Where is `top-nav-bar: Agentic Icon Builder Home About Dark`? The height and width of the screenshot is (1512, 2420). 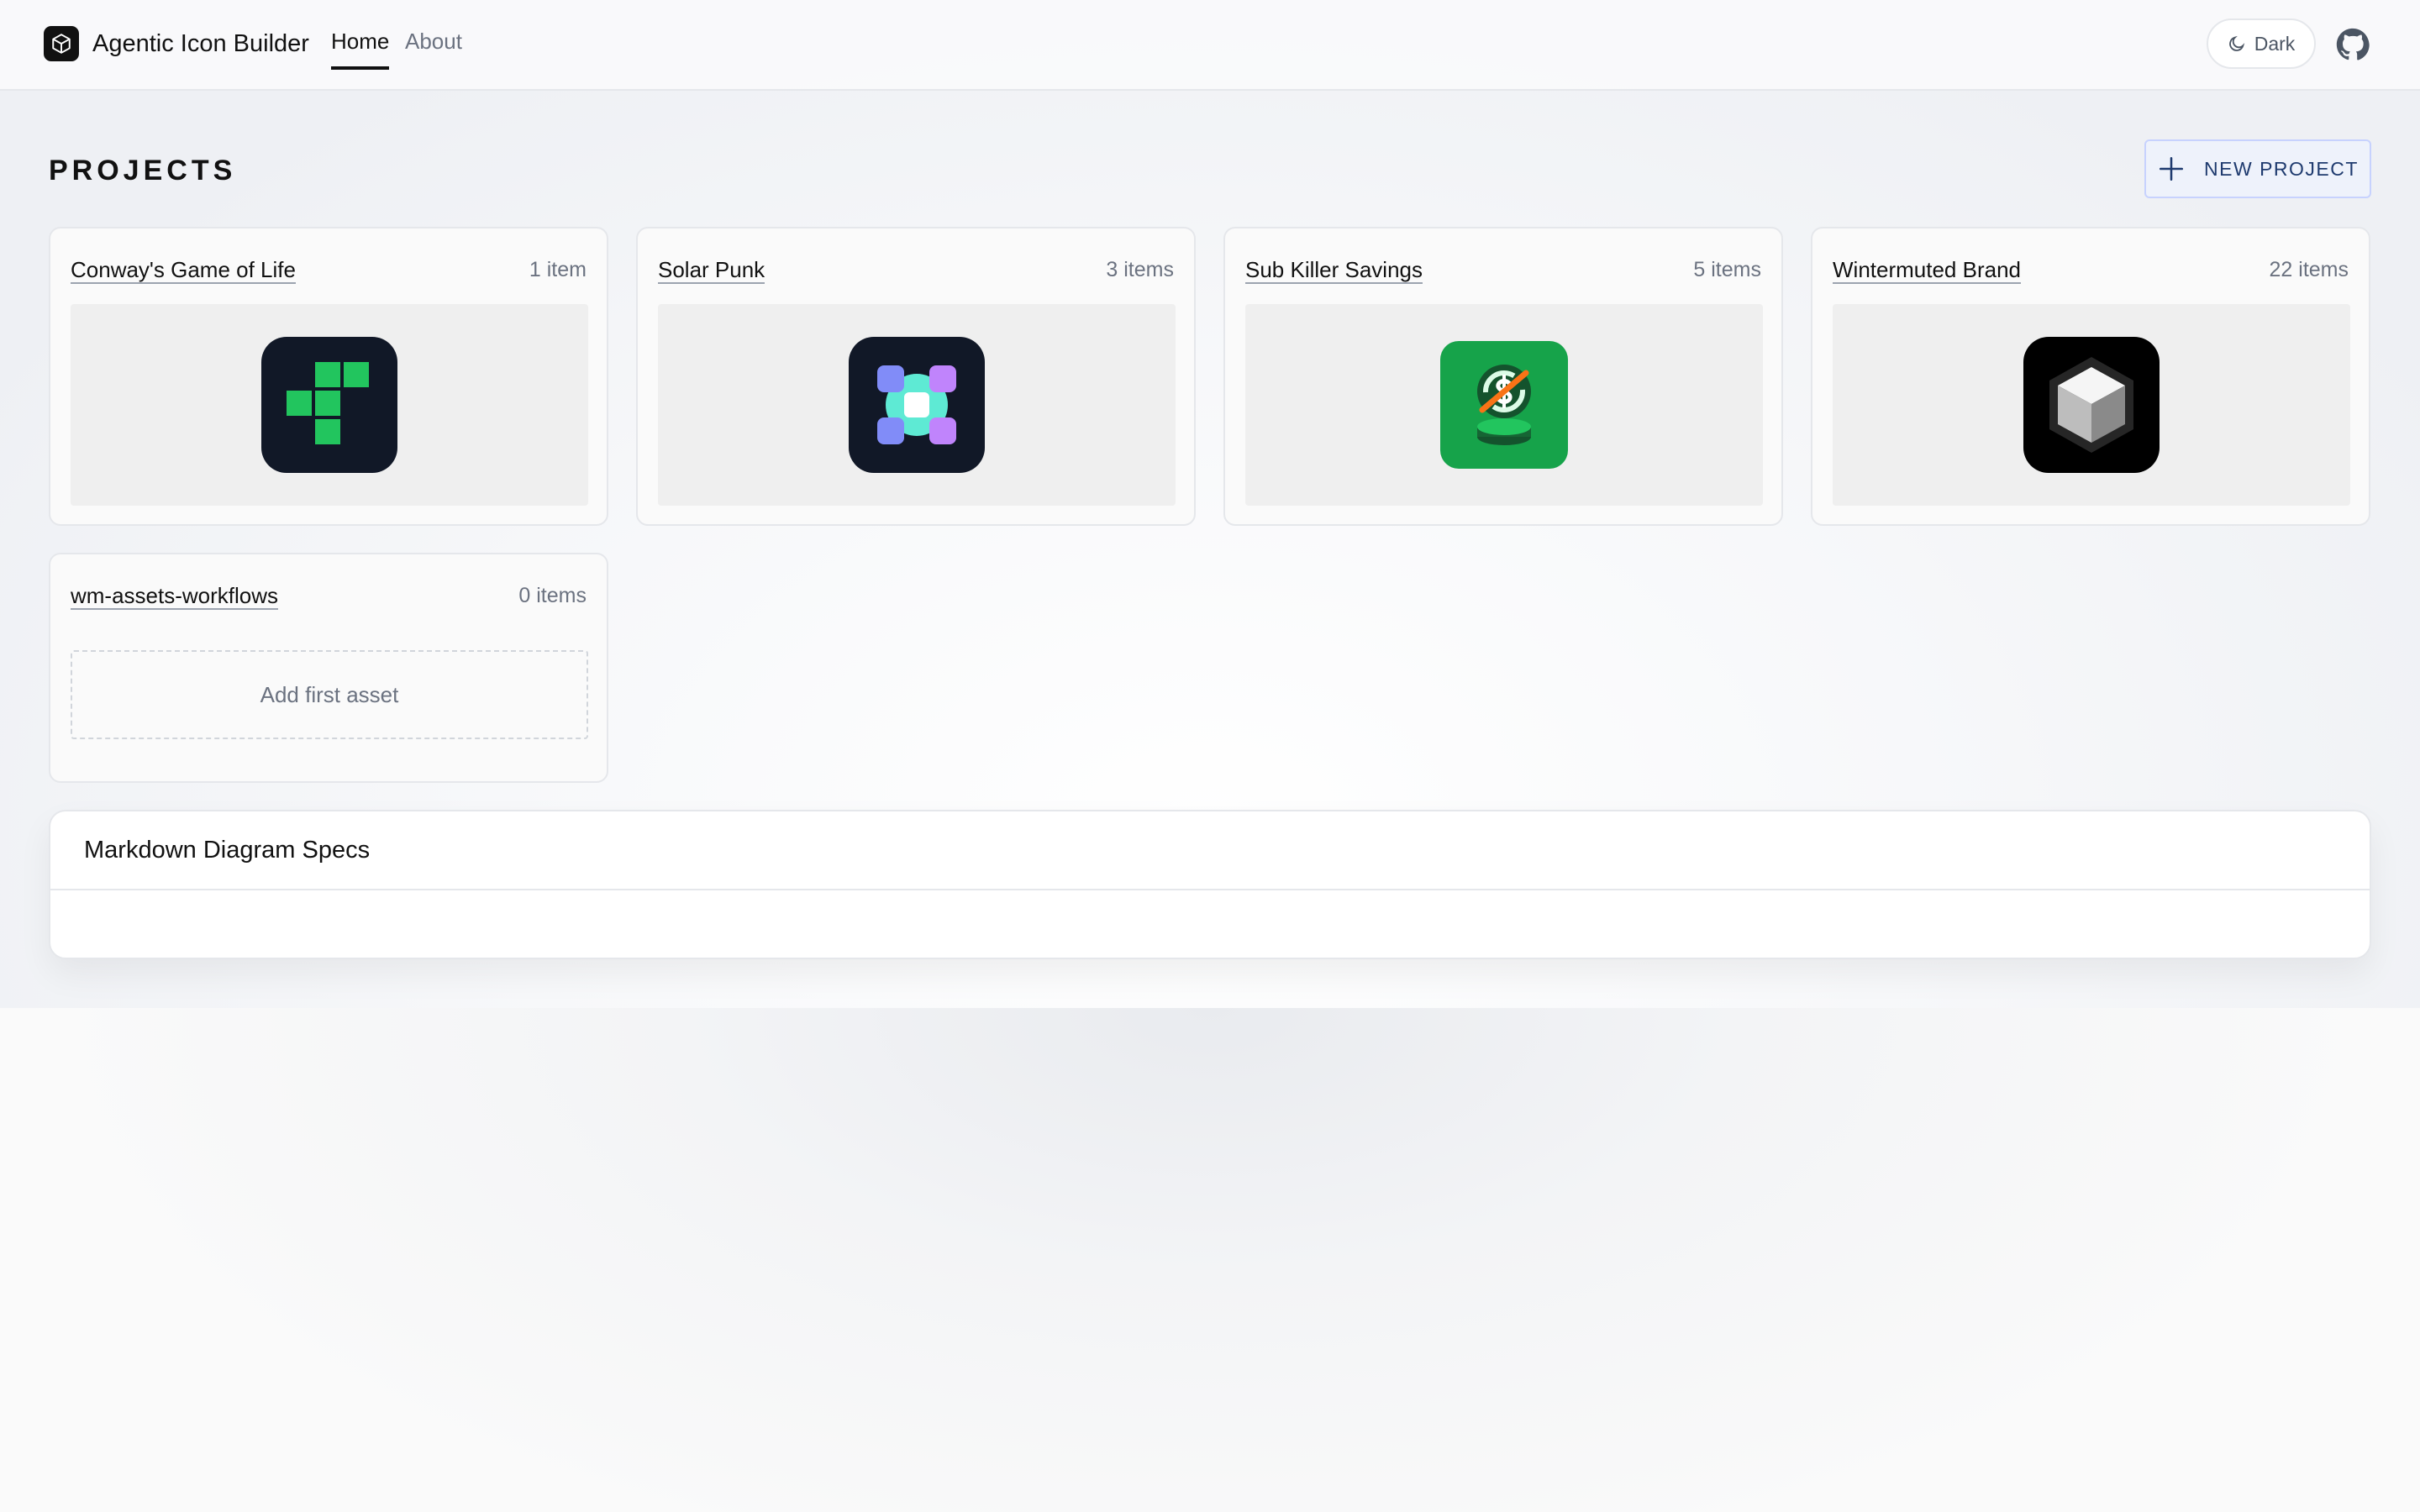
top-nav-bar: Agentic Icon Builder Home About Dark is located at coordinates (1210, 45).